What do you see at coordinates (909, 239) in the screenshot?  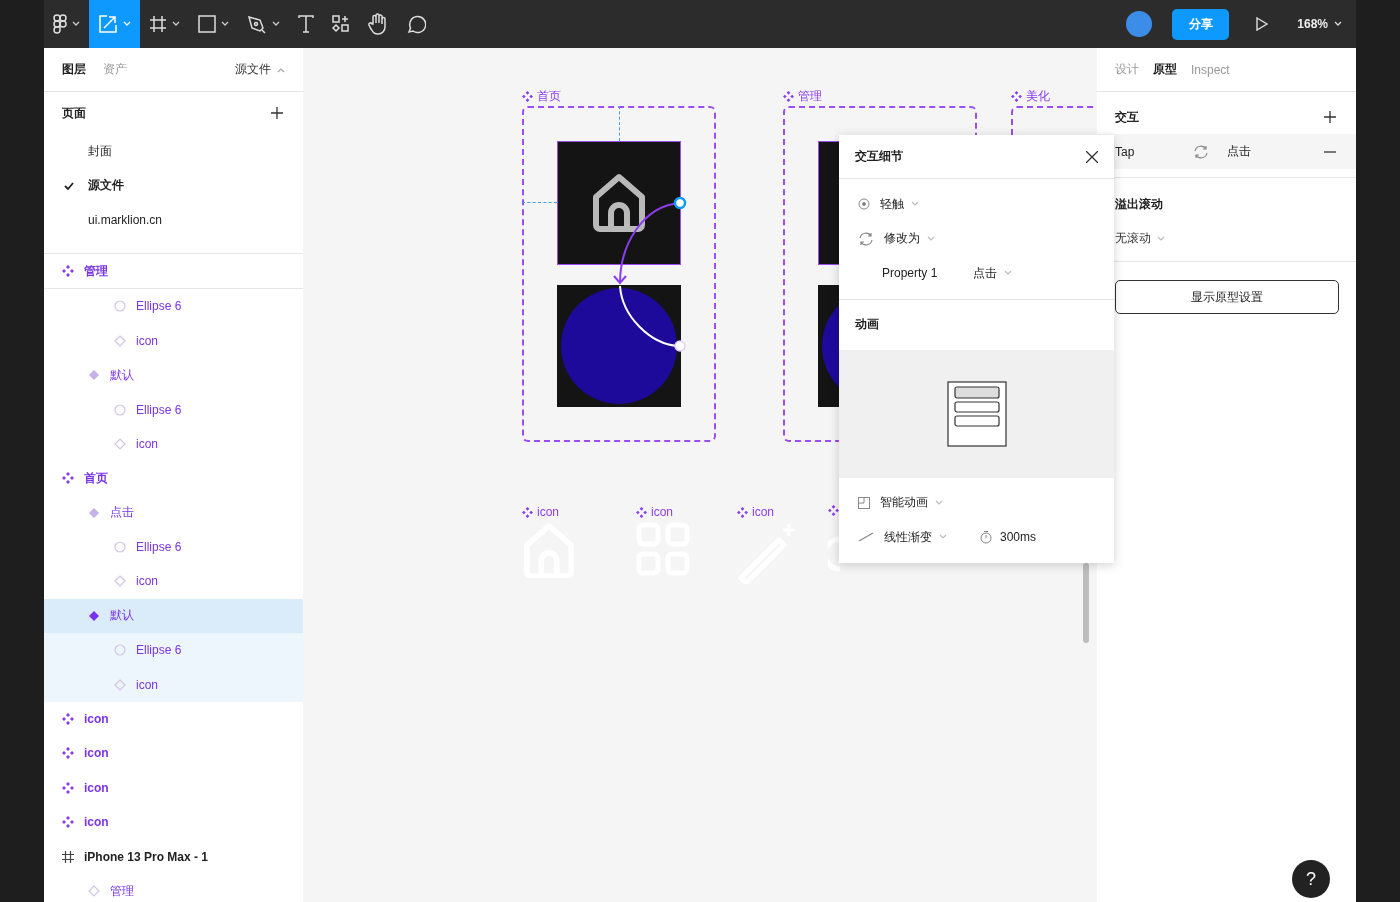 I see `action-dropdown: 修改为` at bounding box center [909, 239].